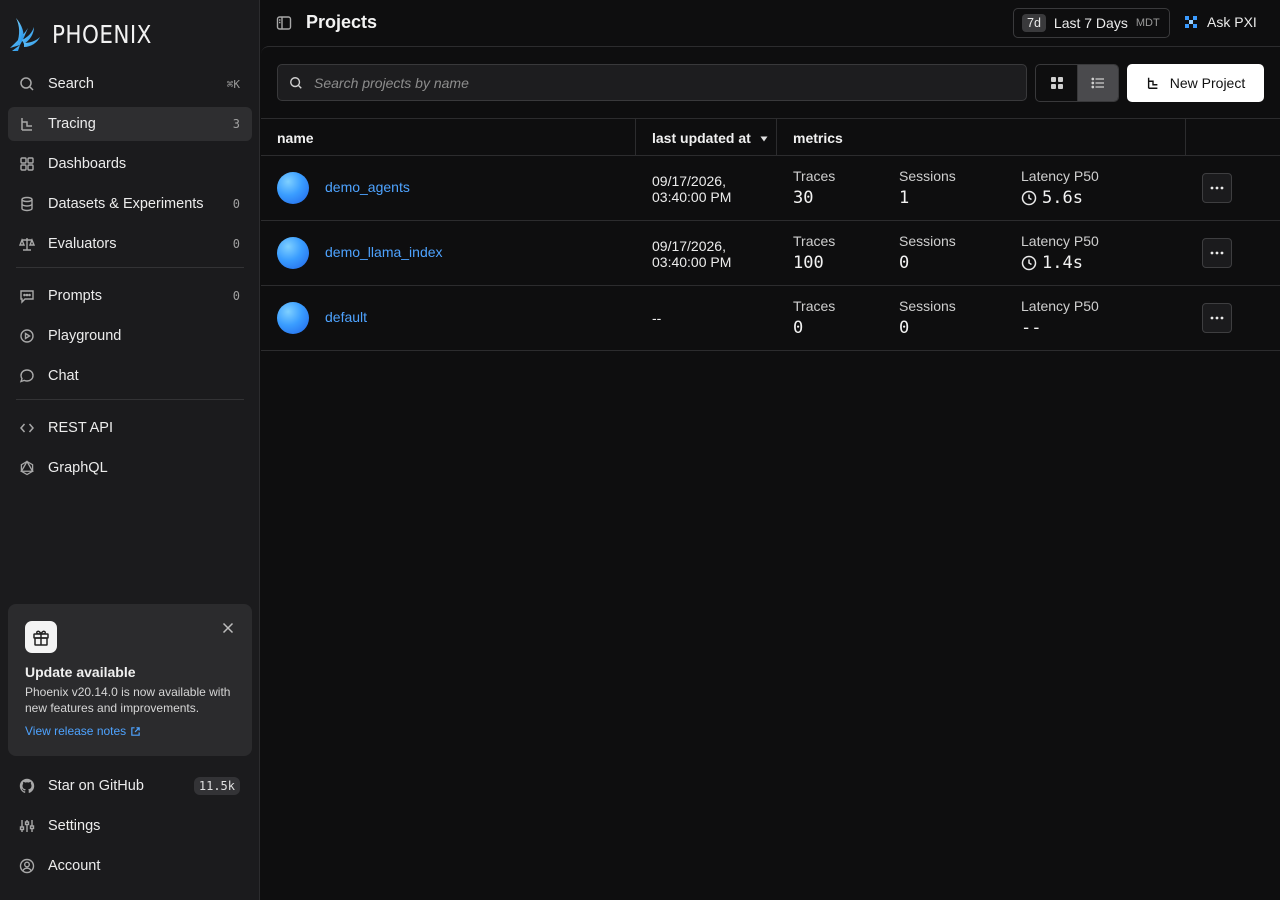  I want to click on search-projects-input, so click(654, 82).